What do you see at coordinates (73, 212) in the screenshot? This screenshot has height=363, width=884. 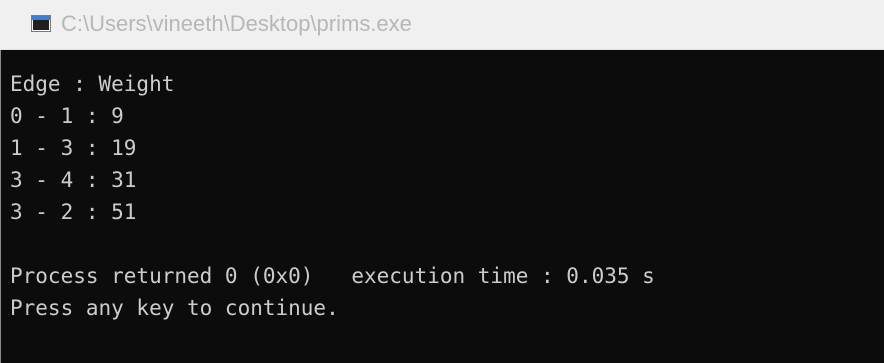 I see `console-line-edge: 3 - 2 : 51` at bounding box center [73, 212].